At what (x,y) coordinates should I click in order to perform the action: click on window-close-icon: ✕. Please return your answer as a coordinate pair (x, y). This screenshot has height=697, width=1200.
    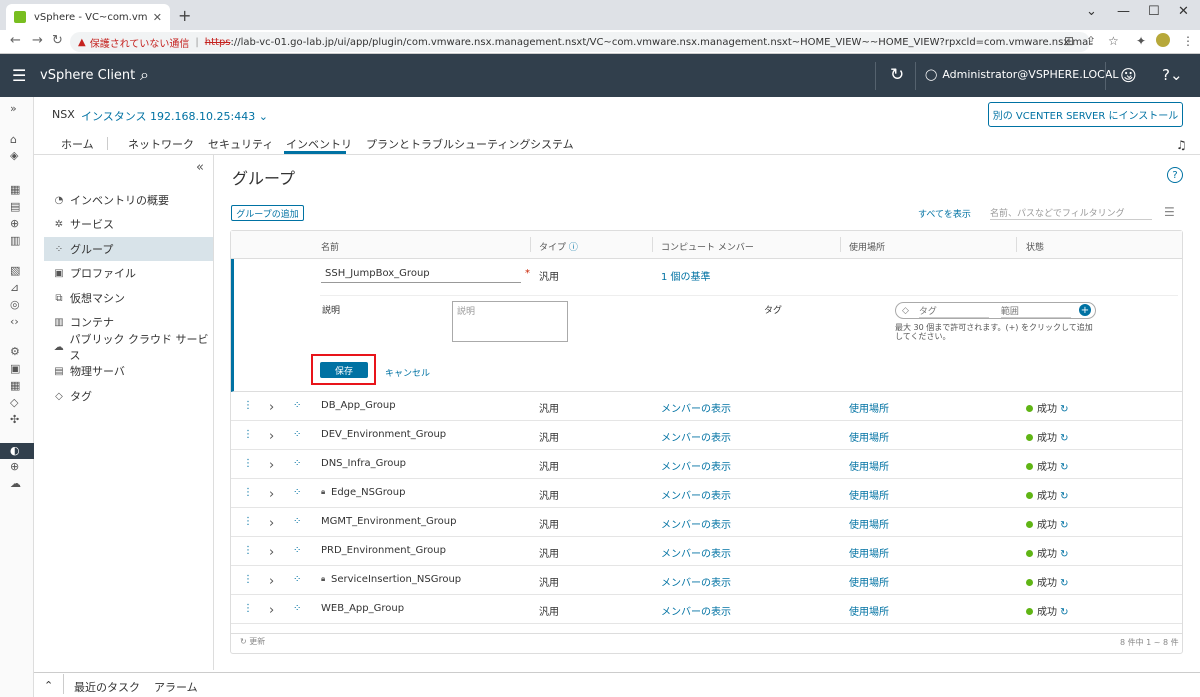
    Looking at the image, I should click on (1183, 11).